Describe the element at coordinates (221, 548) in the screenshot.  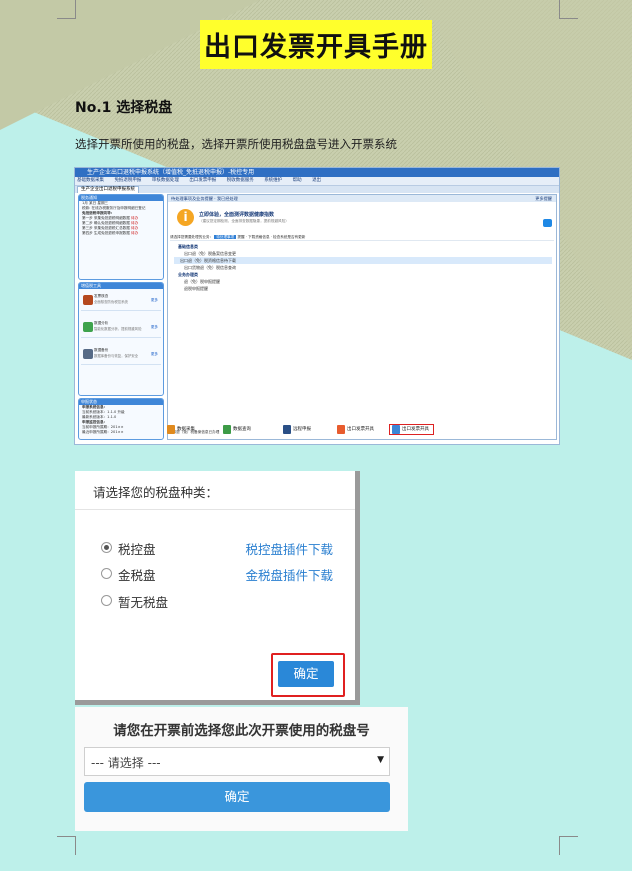
I see `radio-option-skp: 税控盘 税控盘插件下载` at that location.